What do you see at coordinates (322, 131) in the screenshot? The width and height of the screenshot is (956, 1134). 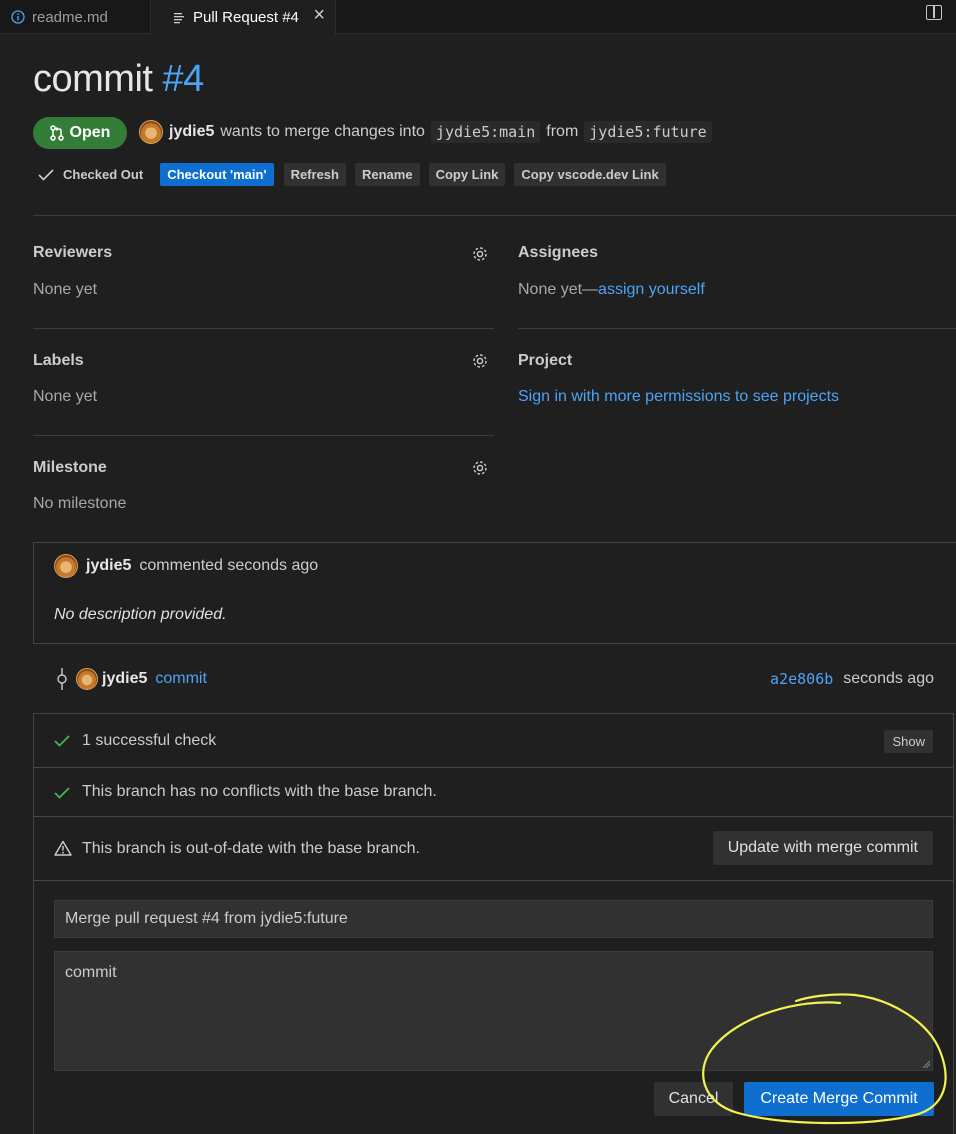 I see `merge-text: wants to merge changes into` at bounding box center [322, 131].